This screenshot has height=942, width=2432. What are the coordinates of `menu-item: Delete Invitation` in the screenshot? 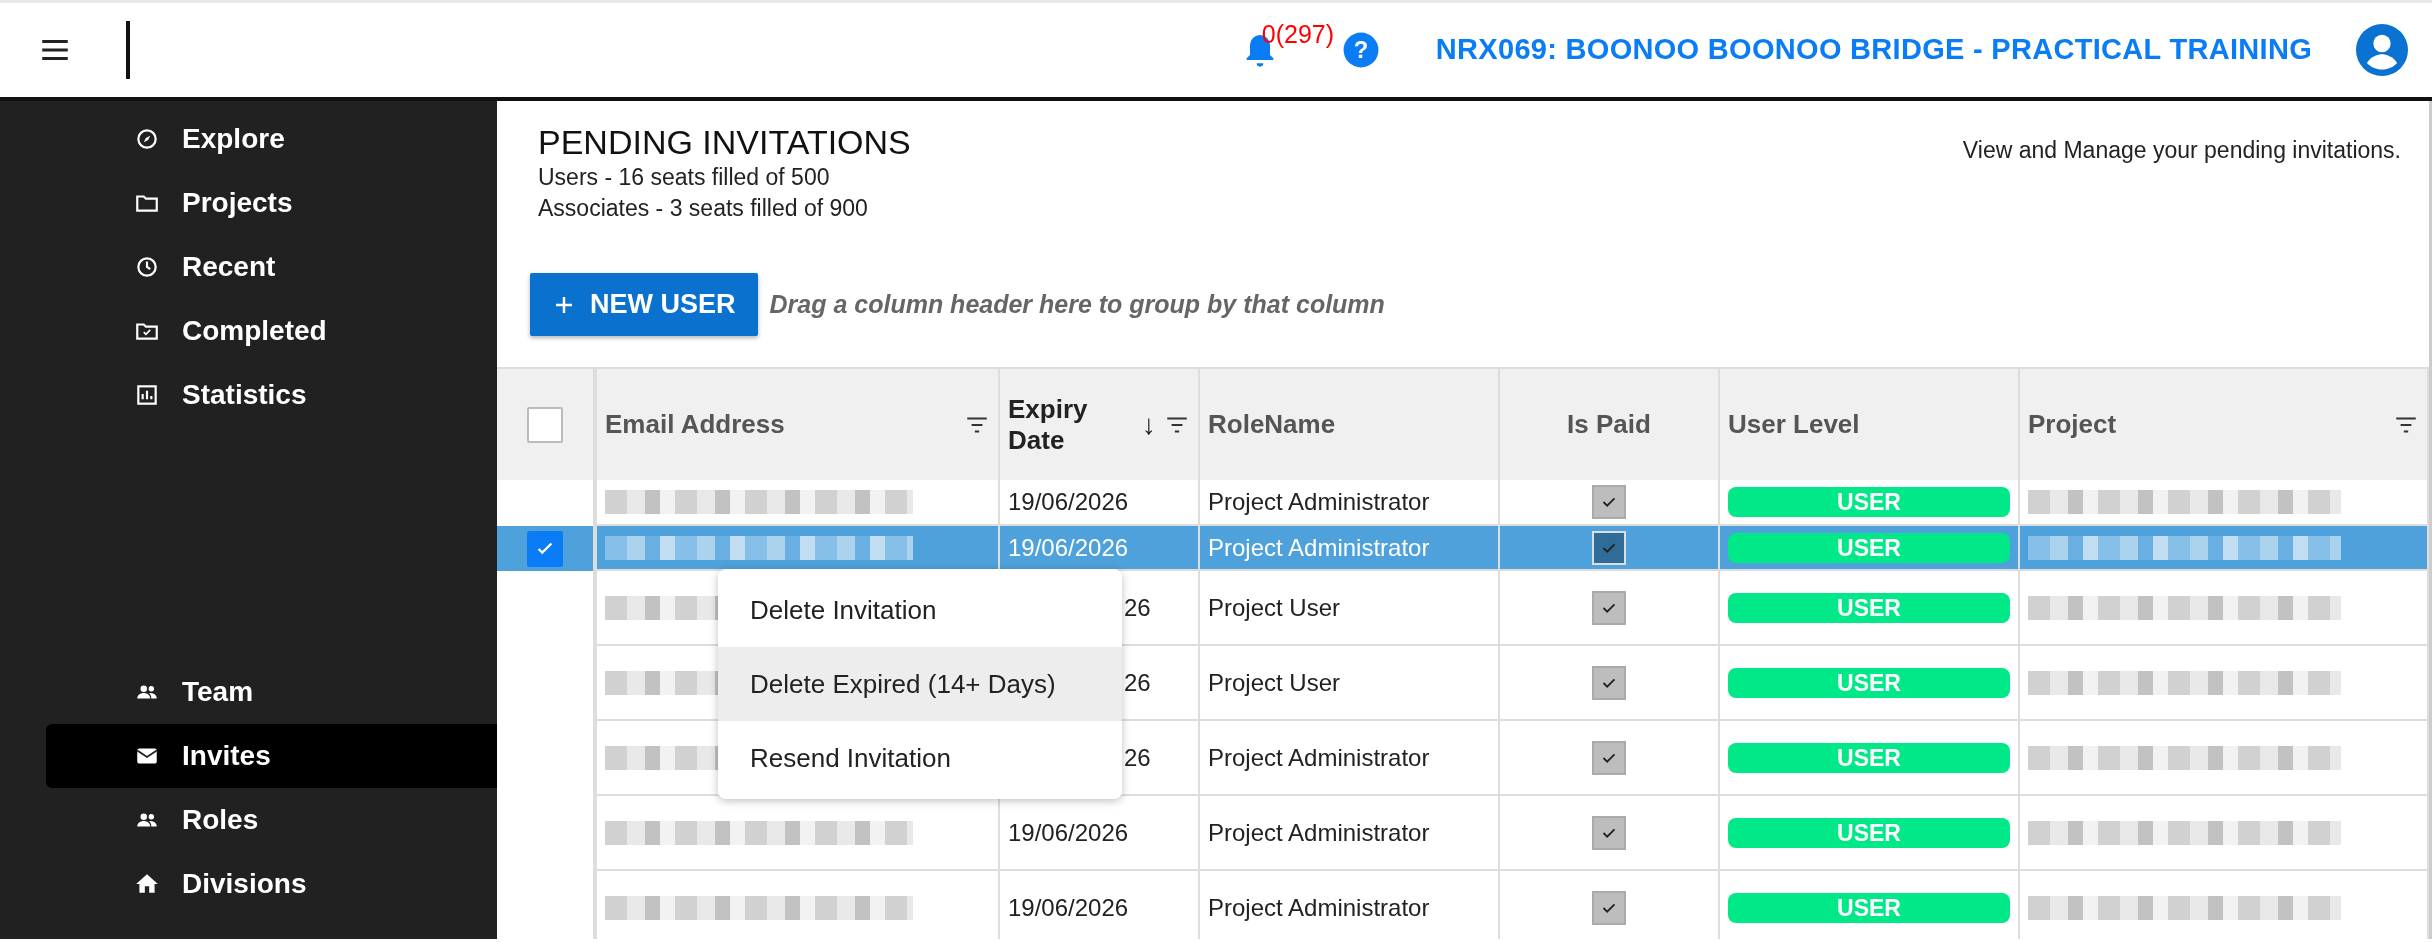 It's located at (920, 610).